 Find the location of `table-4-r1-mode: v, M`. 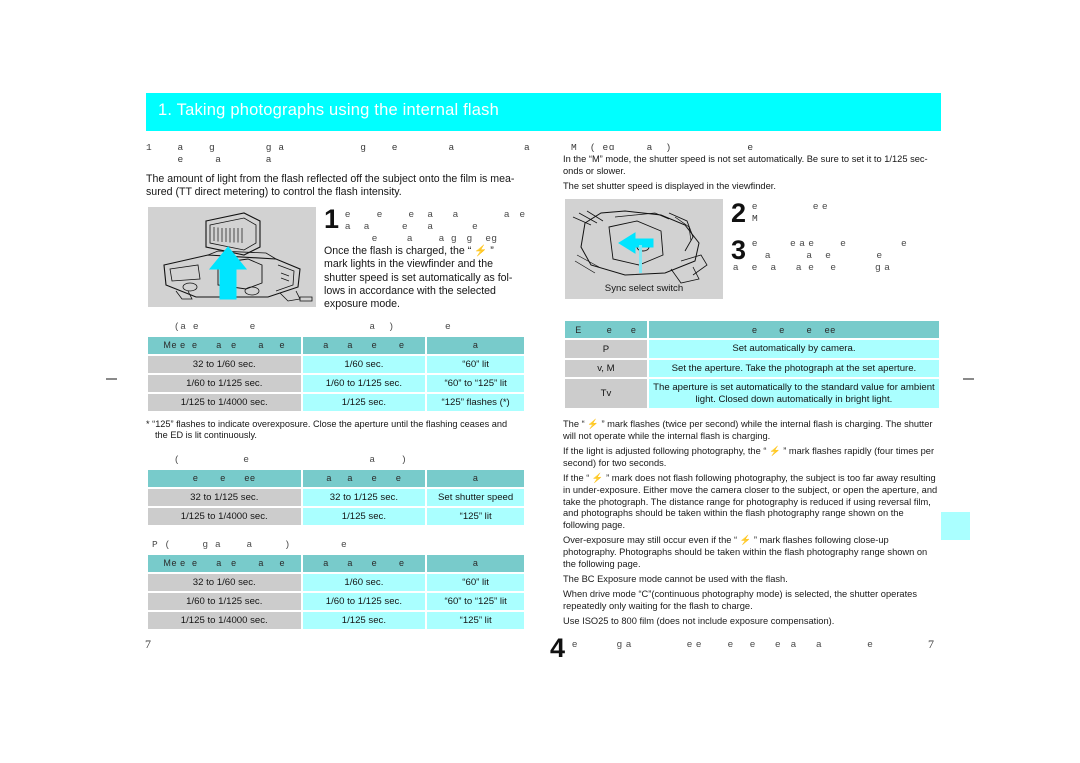

table-4-r1-mode: v, M is located at coordinates (606, 368).